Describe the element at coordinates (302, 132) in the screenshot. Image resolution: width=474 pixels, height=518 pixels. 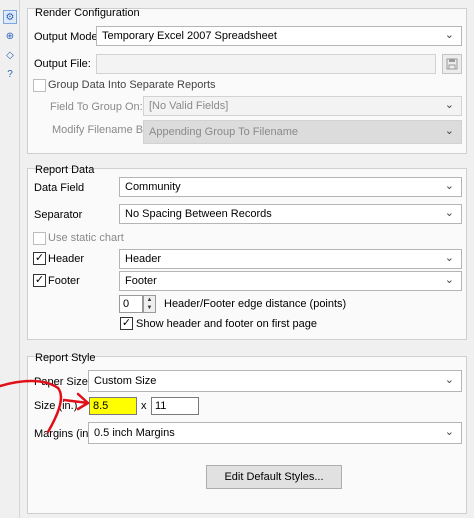
I see `modify-filename-dropdown: Appending Group To Filename ⌄` at that location.